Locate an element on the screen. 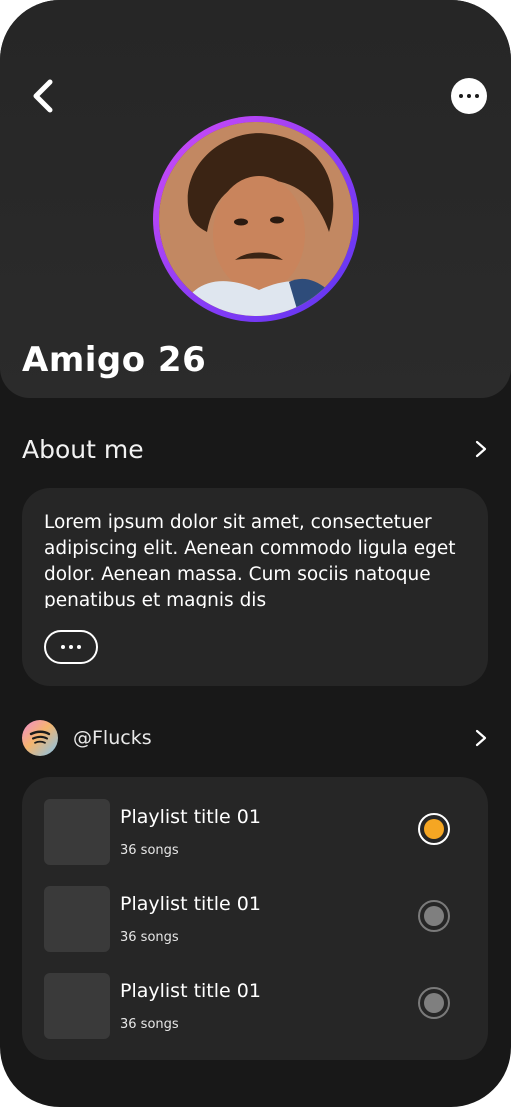 Image resolution: width=511 pixels, height=1107 pixels. back-chevron-icon is located at coordinates (43, 96).